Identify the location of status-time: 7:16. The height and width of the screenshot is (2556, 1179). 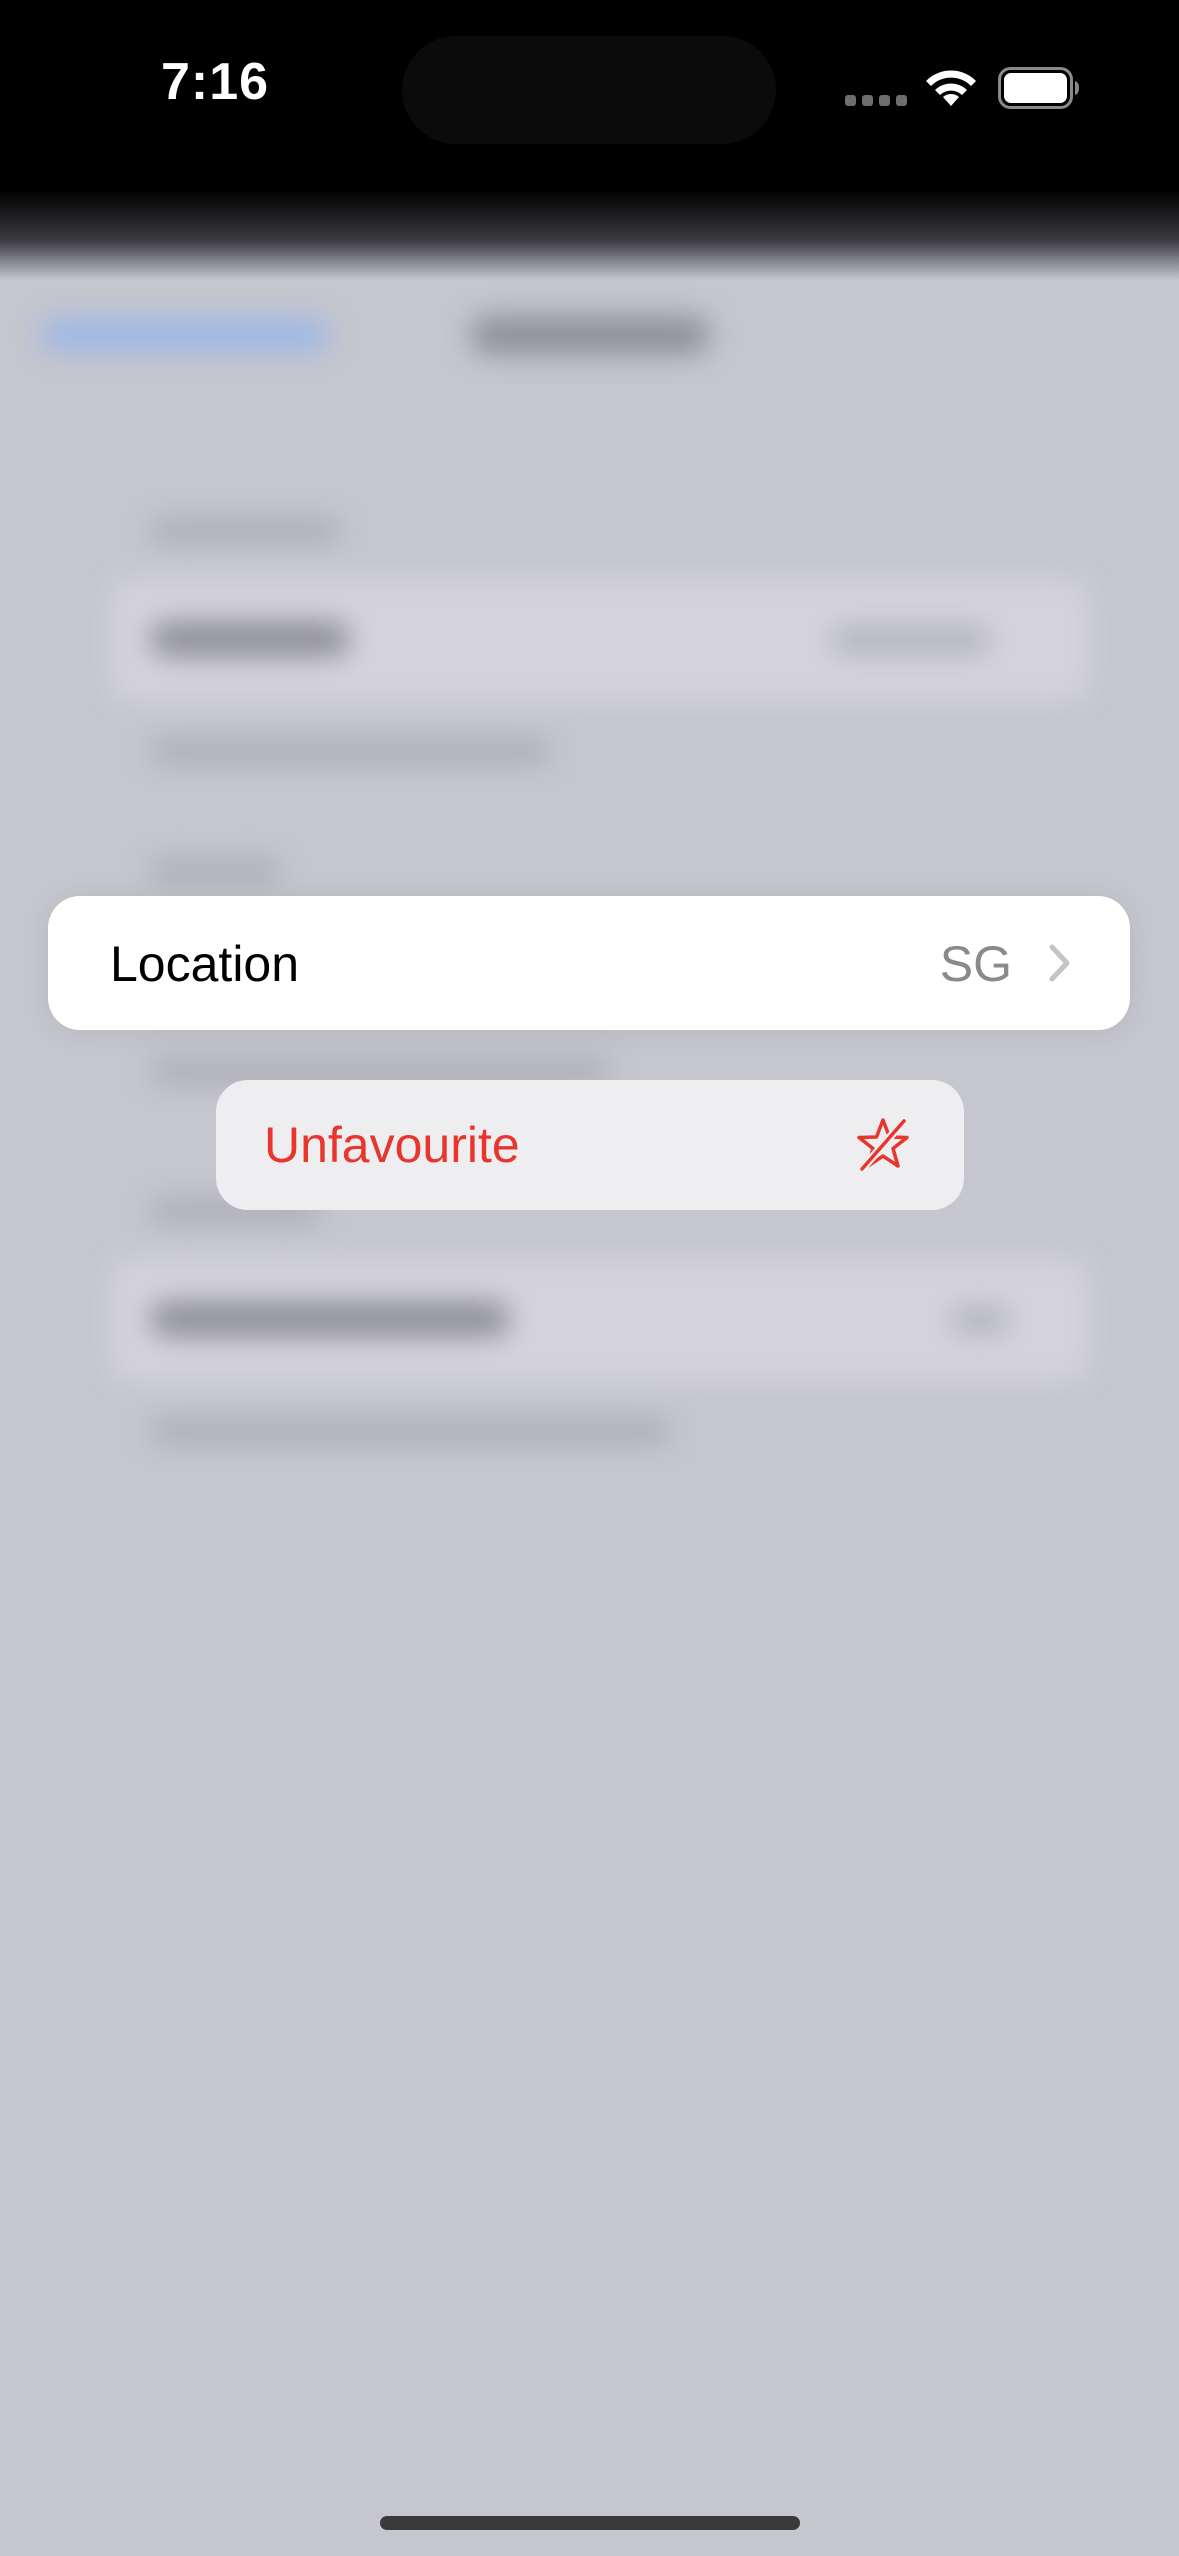
(215, 82).